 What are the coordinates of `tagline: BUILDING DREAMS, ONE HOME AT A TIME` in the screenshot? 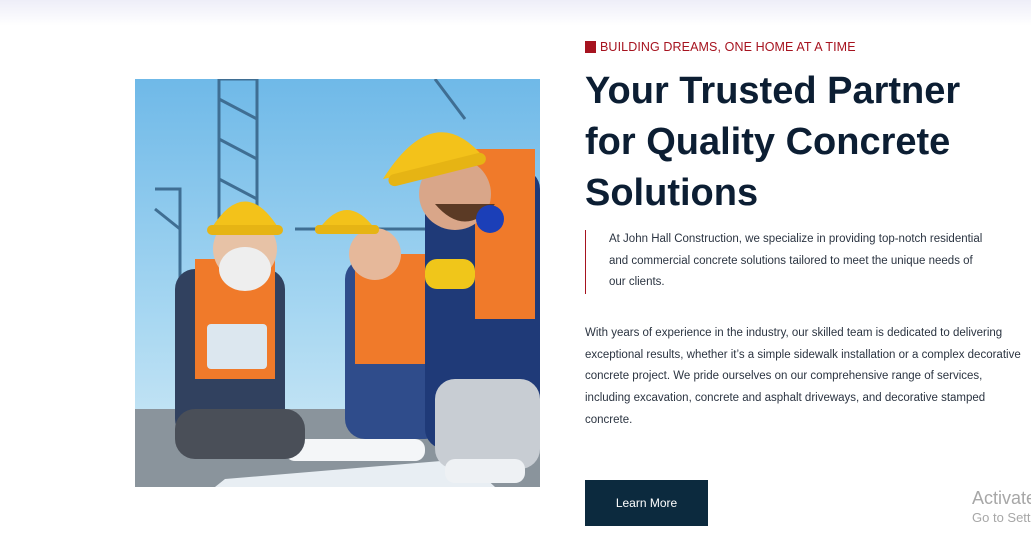 It's located at (720, 47).